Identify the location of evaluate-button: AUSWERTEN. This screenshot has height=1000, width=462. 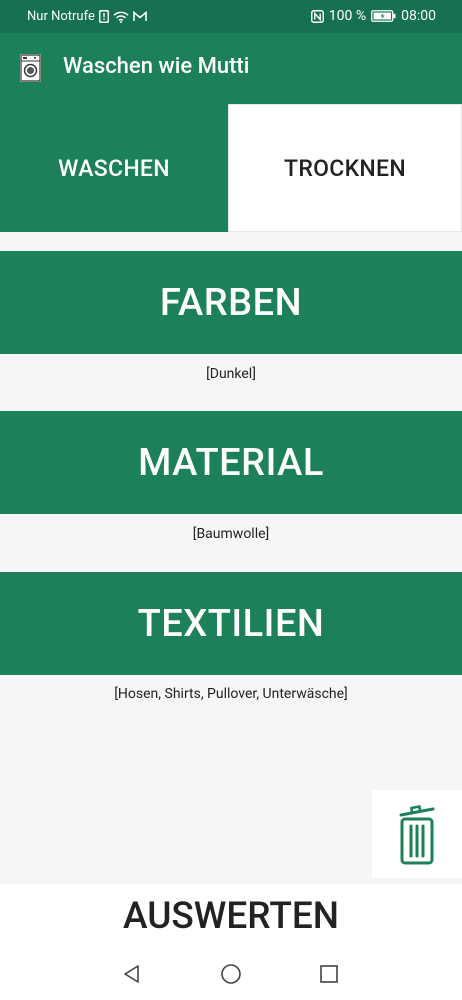
(231, 916).